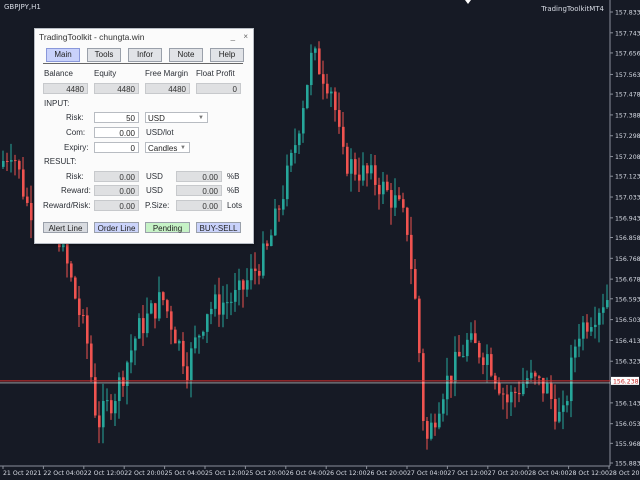 The image size is (640, 480). I want to click on price-tick-label: 157.298, so click(627, 136).